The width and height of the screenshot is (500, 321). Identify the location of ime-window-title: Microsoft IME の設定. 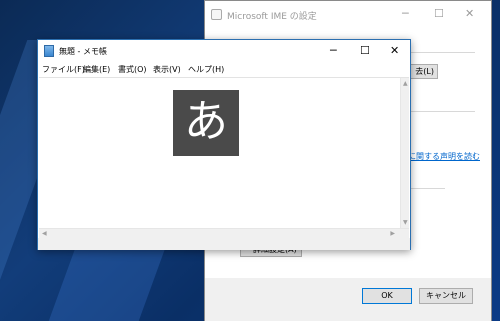
(272, 17).